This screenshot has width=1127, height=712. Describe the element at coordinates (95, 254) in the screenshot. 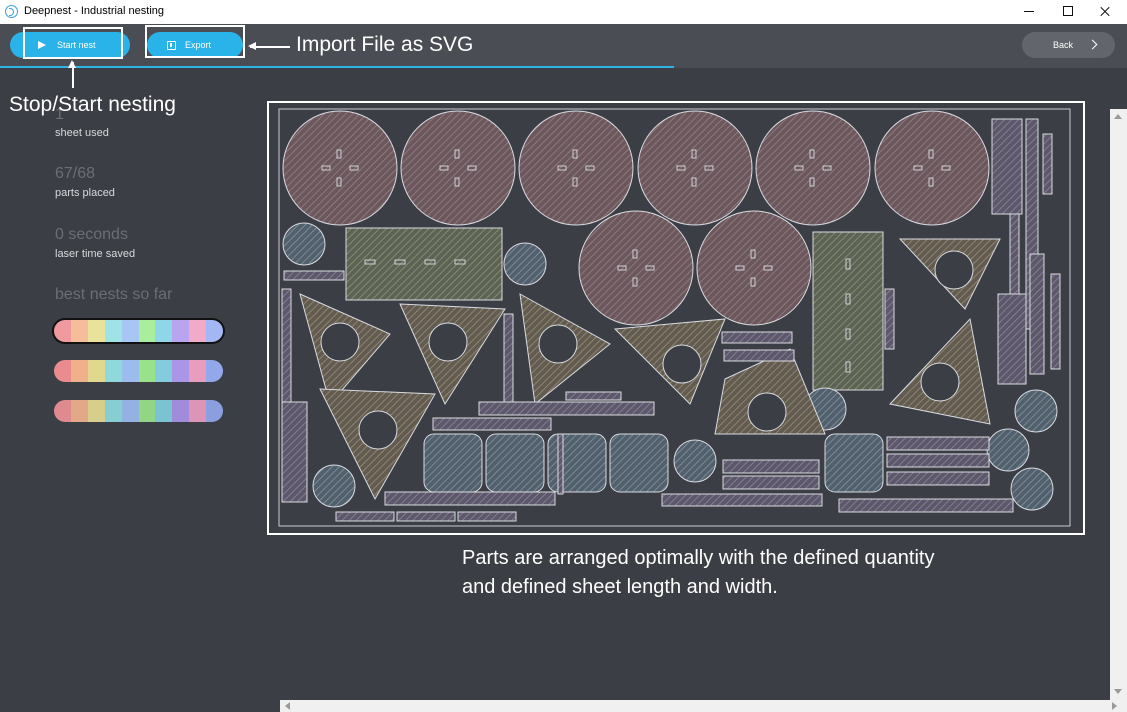

I see `laser-time-label: laser time saved` at that location.